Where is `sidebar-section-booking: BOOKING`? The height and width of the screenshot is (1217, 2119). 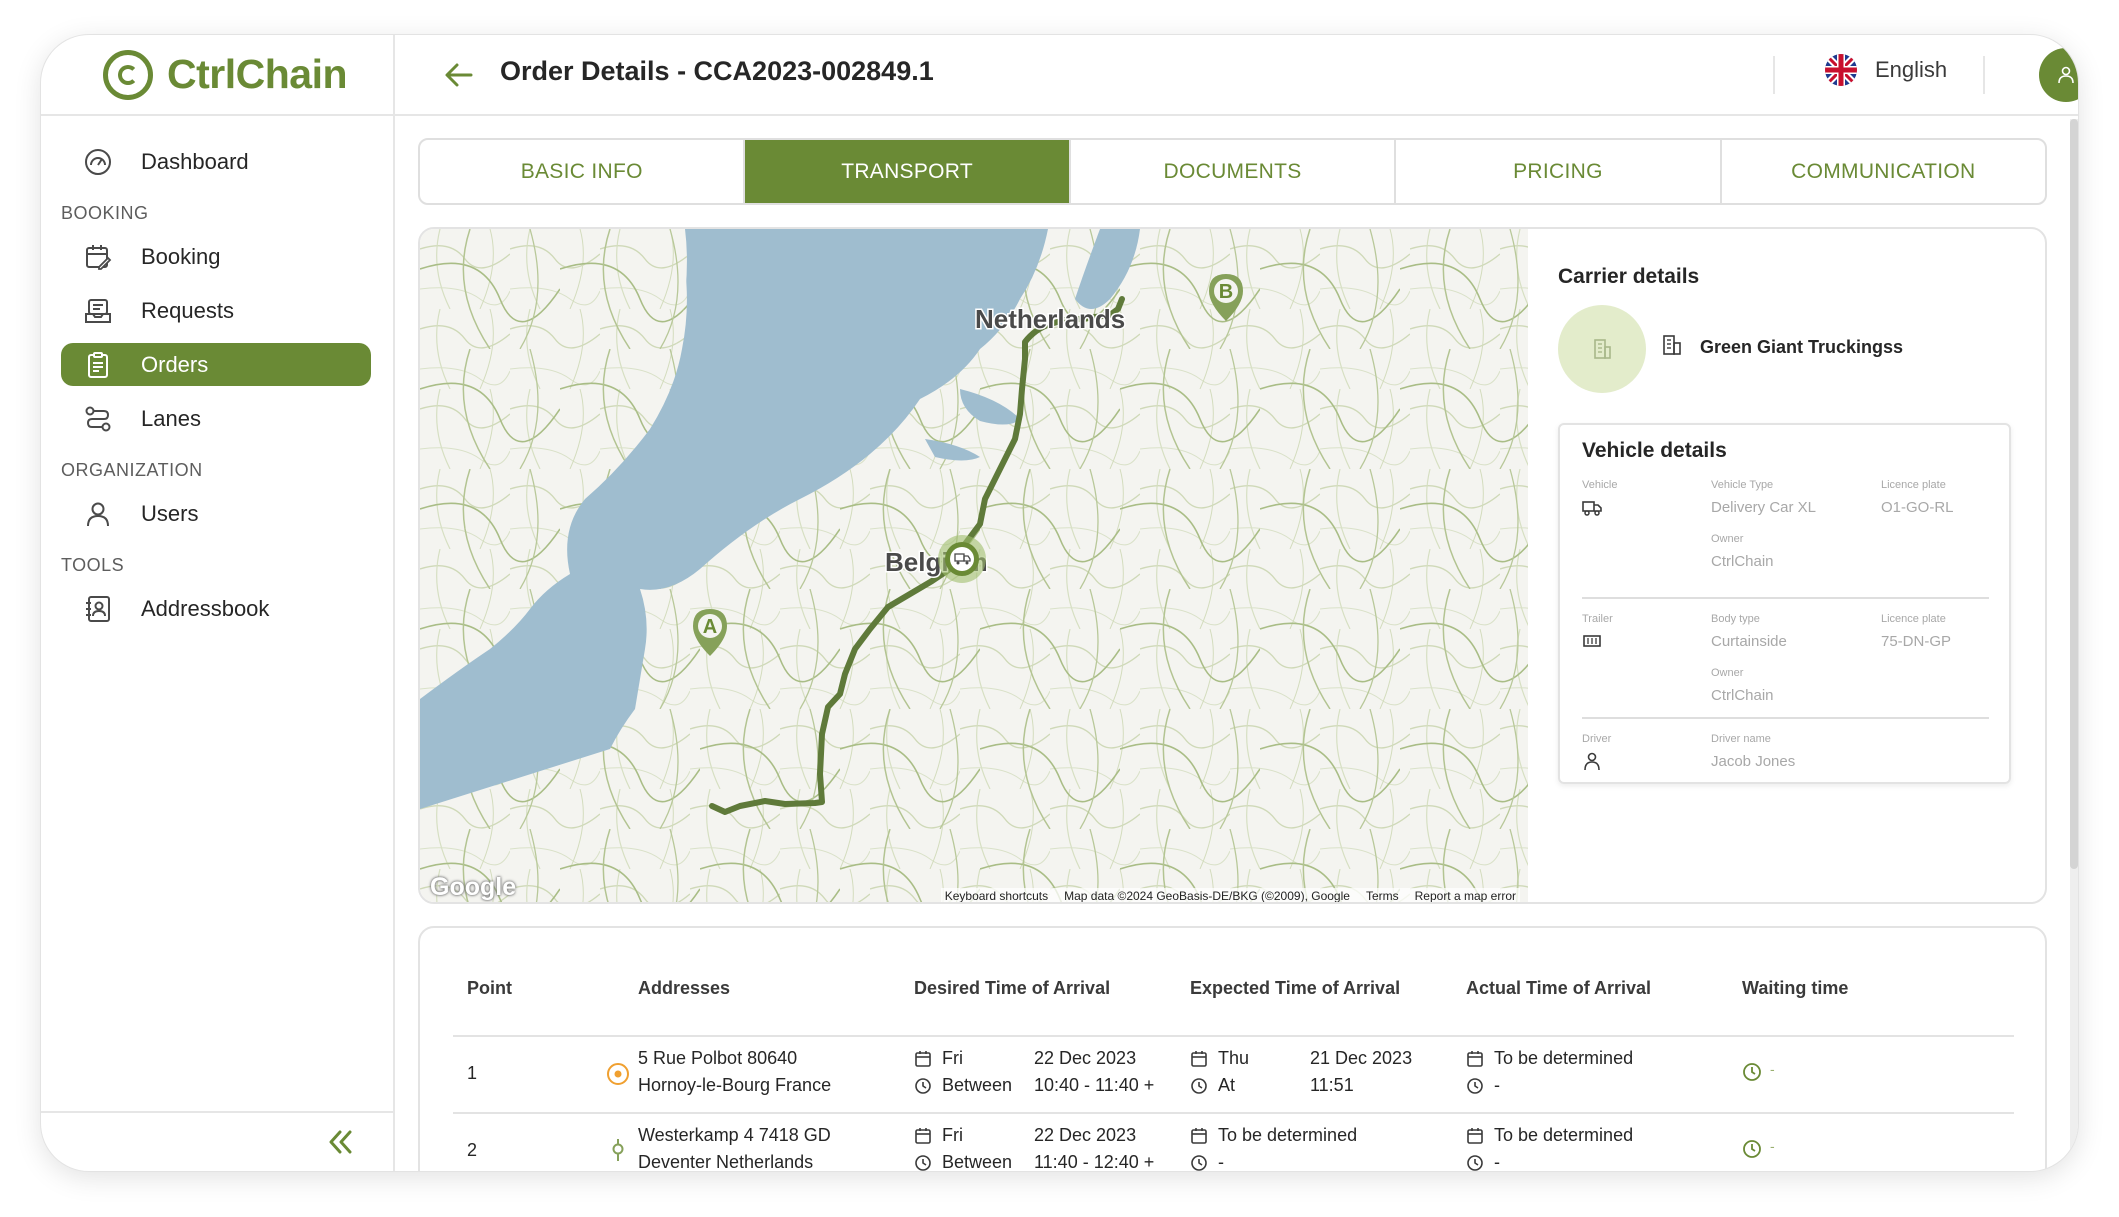
sidebar-section-booking: BOOKING is located at coordinates (105, 213).